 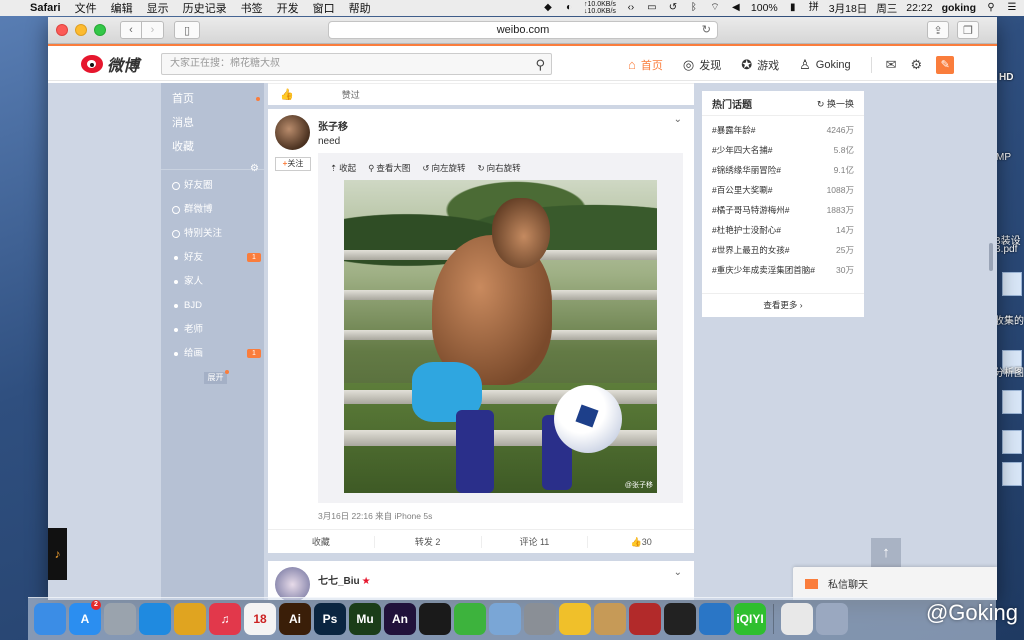 What do you see at coordinates (110, 64) in the screenshot?
I see `weibo-logo: 微博` at bounding box center [110, 64].